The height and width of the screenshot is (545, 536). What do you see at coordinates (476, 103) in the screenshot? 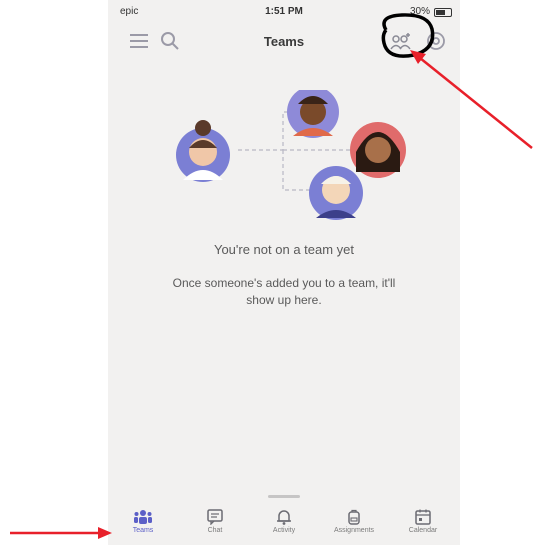
I see `annotation-arrow-header` at bounding box center [476, 103].